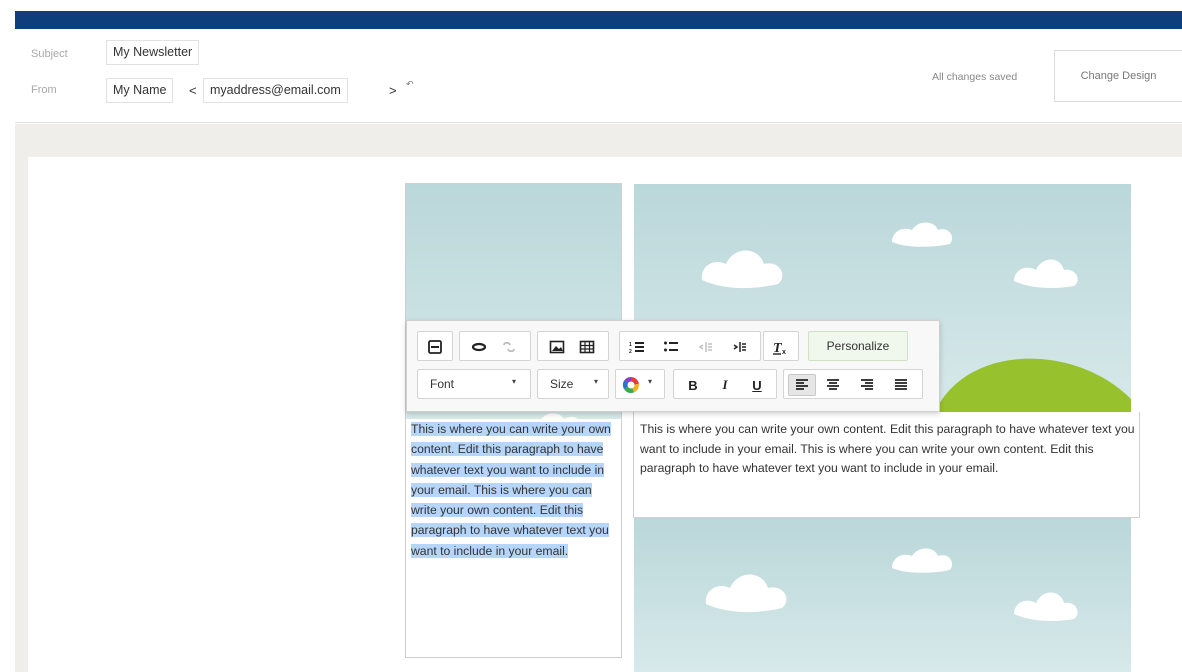 The height and width of the screenshot is (672, 1182). I want to click on clear-format-icon: Tx, so click(781, 347).